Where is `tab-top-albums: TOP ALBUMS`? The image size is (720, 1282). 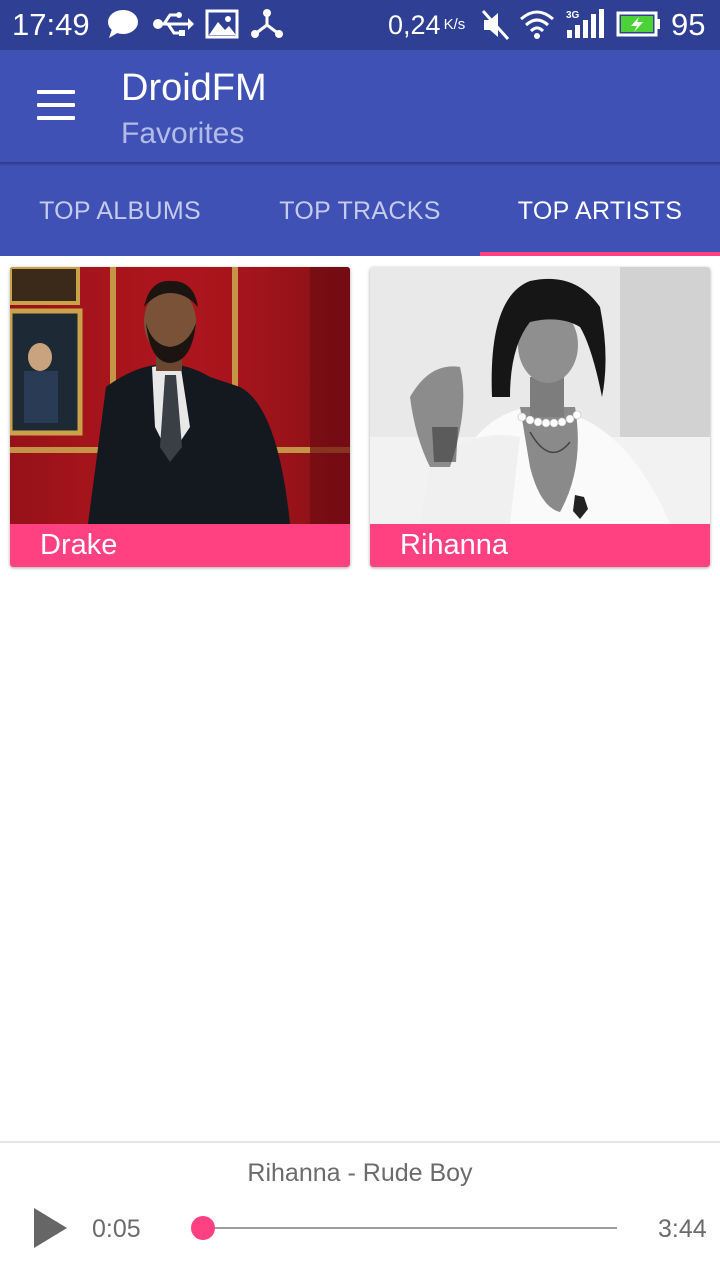
tab-top-albums: TOP ALBUMS is located at coordinates (120, 211).